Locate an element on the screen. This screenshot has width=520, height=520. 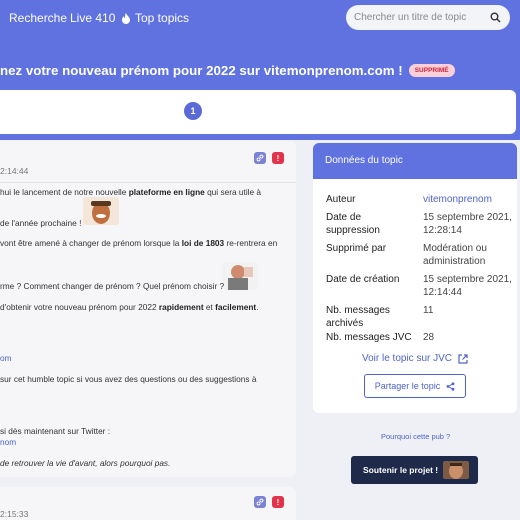
page-button-current: 1 is located at coordinates (193, 111).